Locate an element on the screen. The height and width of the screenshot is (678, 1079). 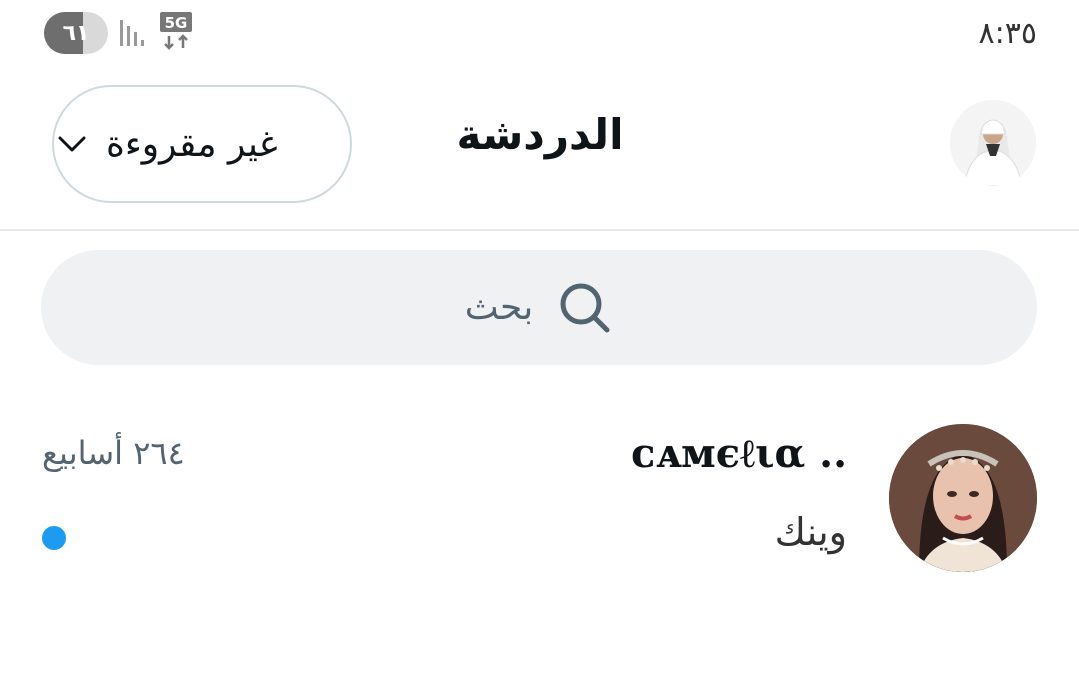
conversation-name: ᴄᴀᴍєℓια .. is located at coordinates (738, 453).